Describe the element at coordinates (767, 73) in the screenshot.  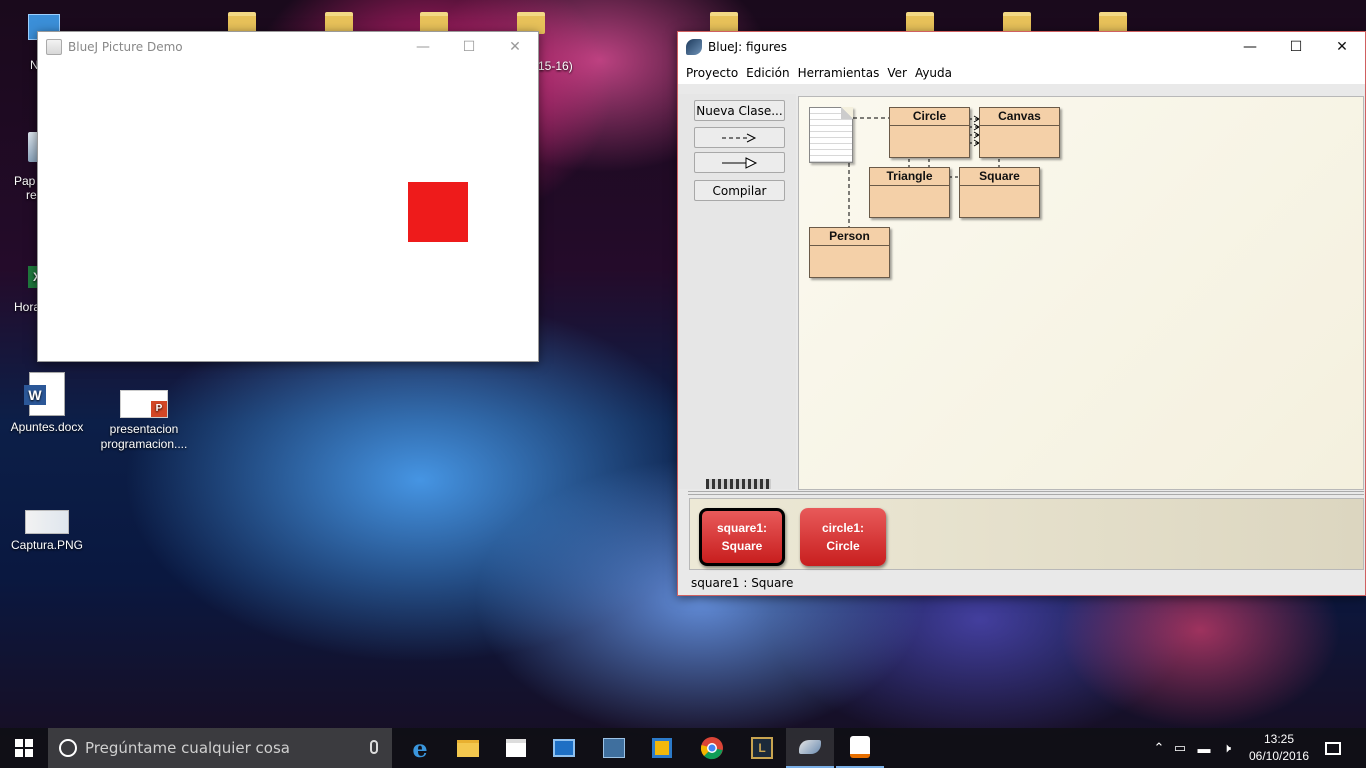
I see `menu-edicion: Edición` at that location.